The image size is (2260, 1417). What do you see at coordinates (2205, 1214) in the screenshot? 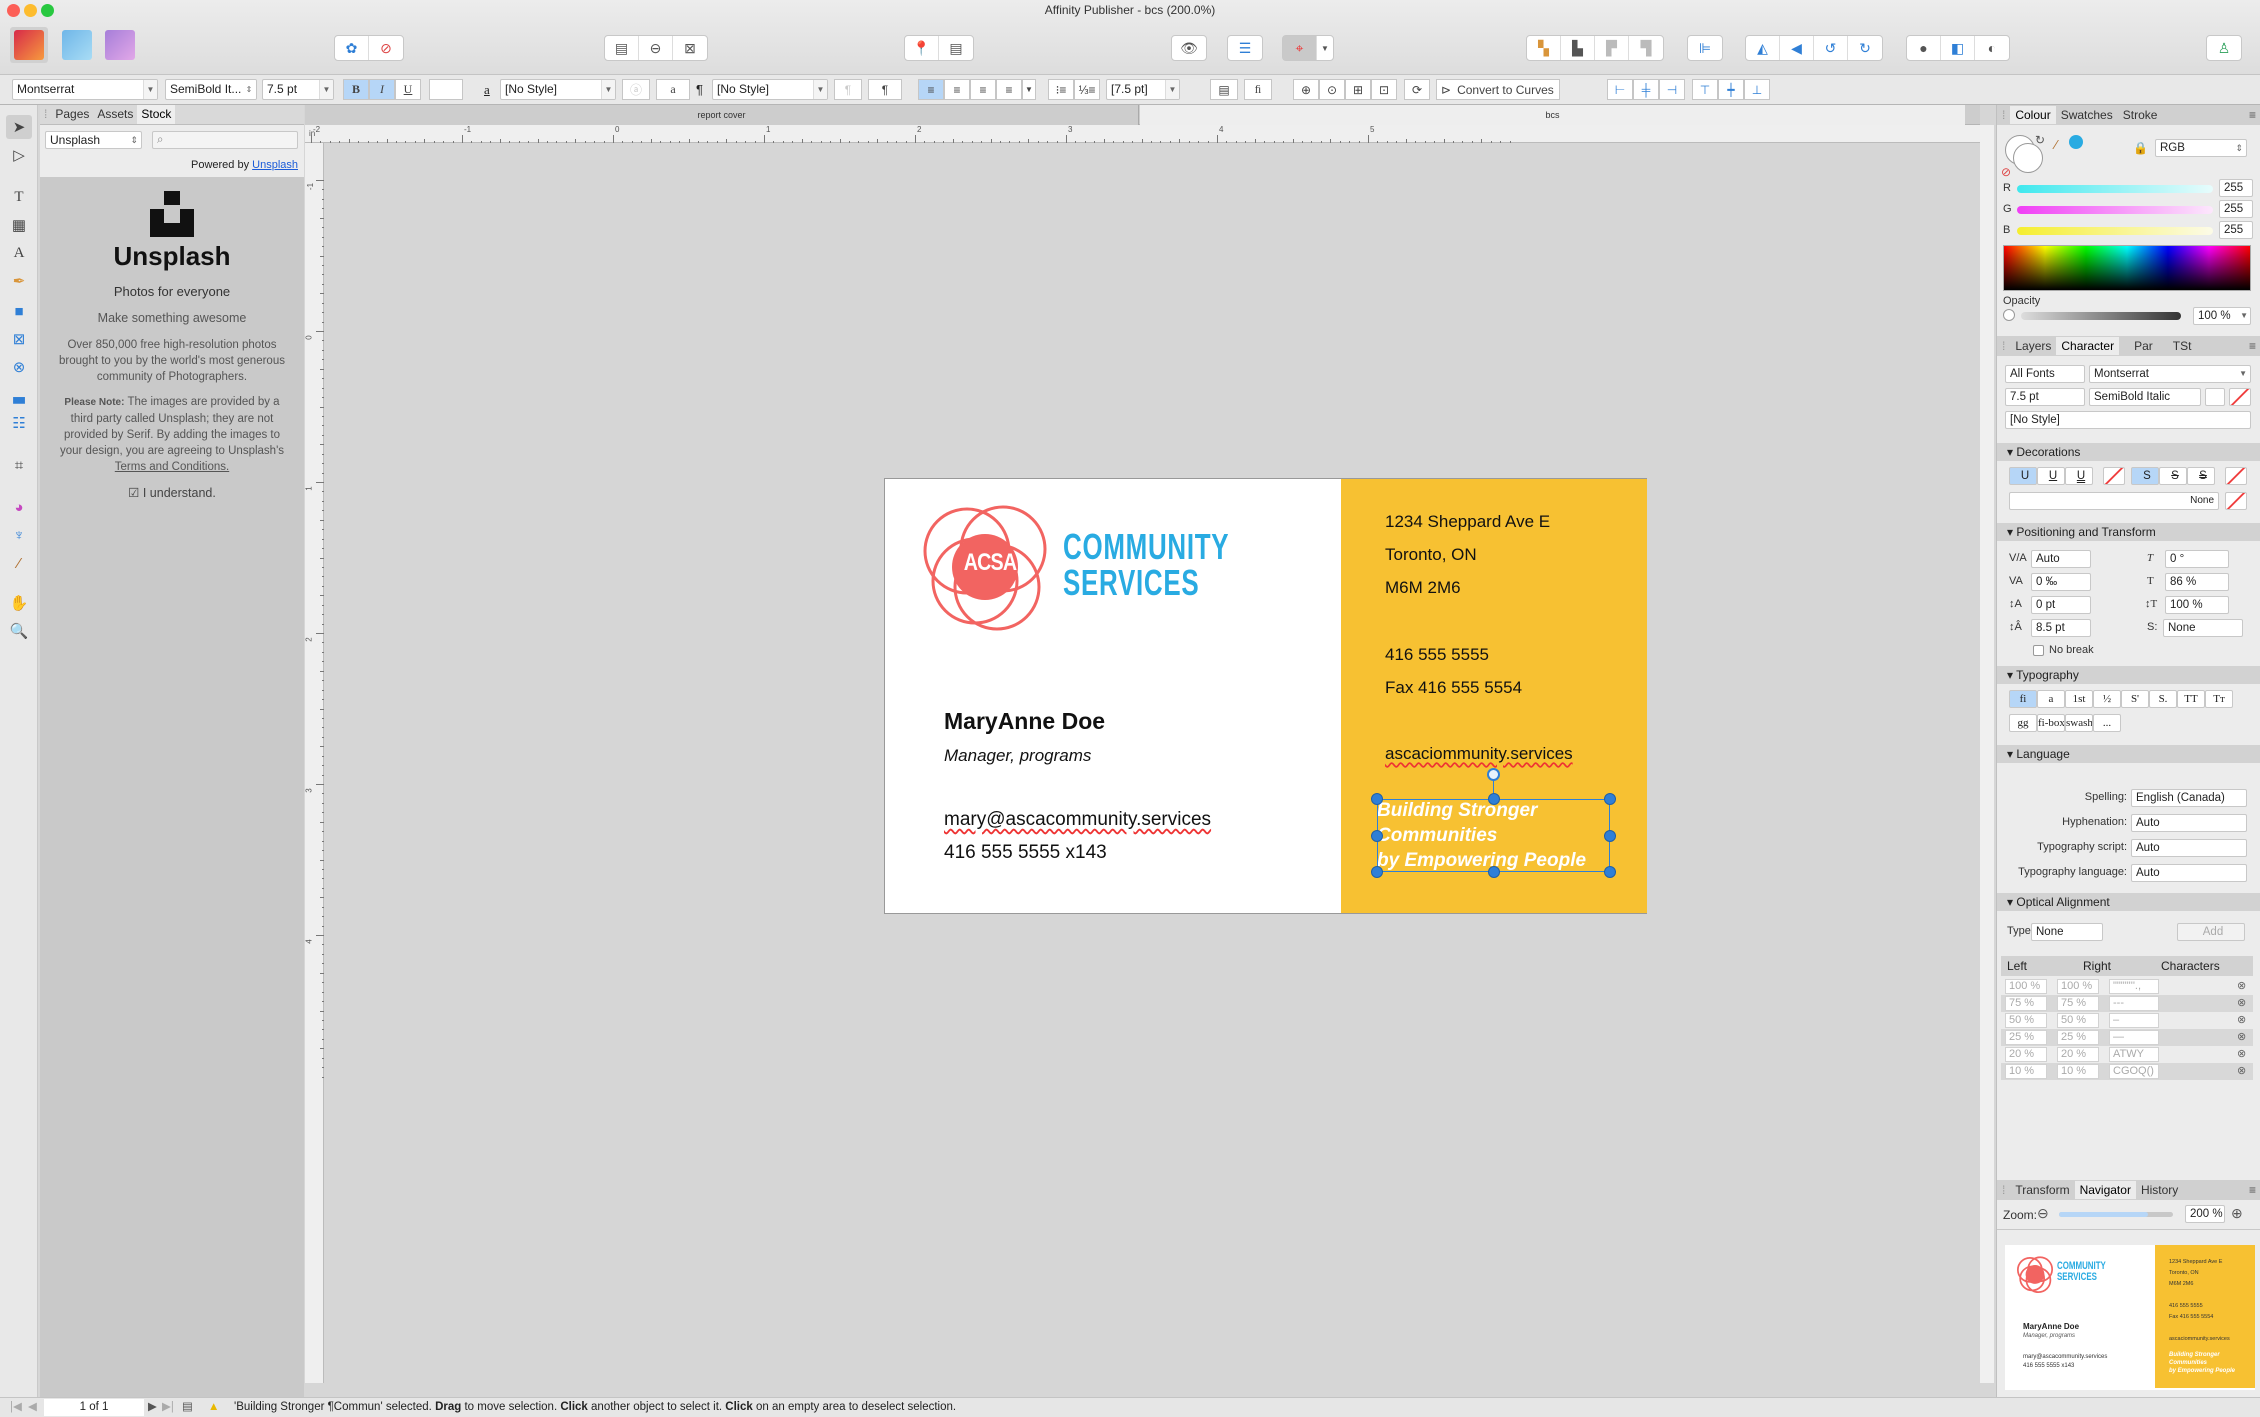
I see `zoom-input: 200 %` at bounding box center [2205, 1214].